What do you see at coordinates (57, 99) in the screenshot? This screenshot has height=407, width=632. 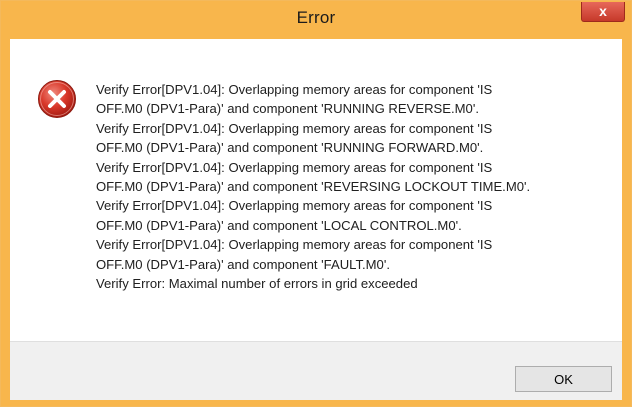 I see `error-icon` at bounding box center [57, 99].